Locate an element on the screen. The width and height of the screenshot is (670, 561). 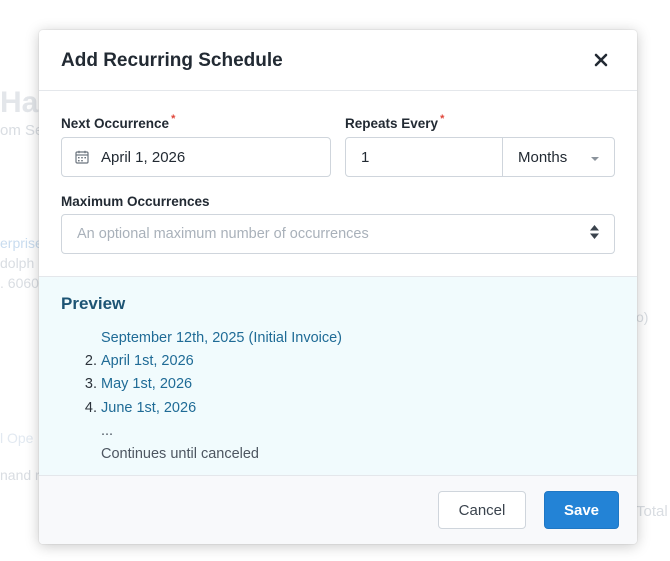
background-link: erprise is located at coordinates (21, 243).